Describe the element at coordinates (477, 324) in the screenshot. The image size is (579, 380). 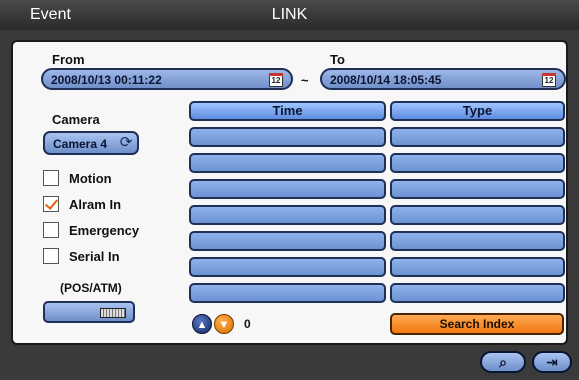
I see `search-index-button: Search Index` at that location.